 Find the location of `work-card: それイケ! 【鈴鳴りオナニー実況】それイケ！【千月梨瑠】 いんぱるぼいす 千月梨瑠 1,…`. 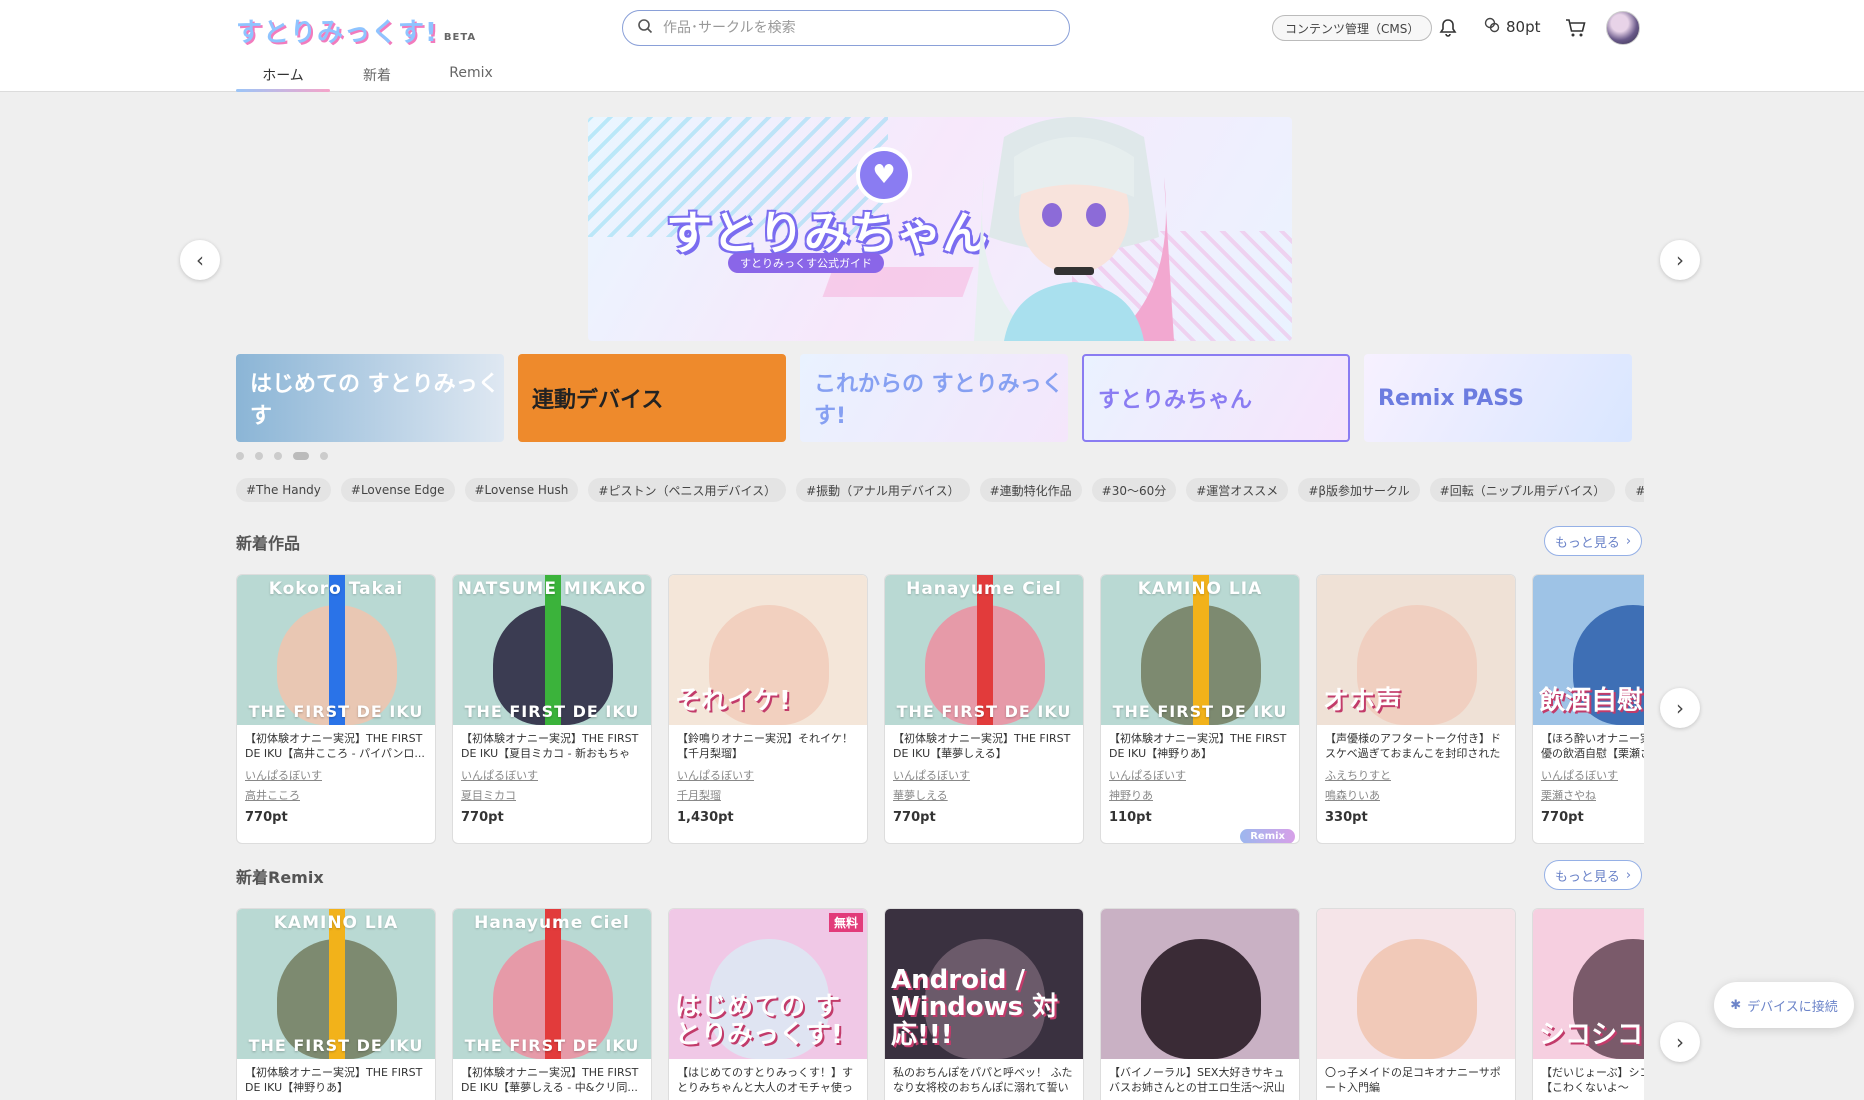

work-card: それイケ! 【鈴鳴りオナニー実況】それイケ！【千月梨瑠】 いんぱるぼいす 千月梨瑠 1,… is located at coordinates (768, 709).